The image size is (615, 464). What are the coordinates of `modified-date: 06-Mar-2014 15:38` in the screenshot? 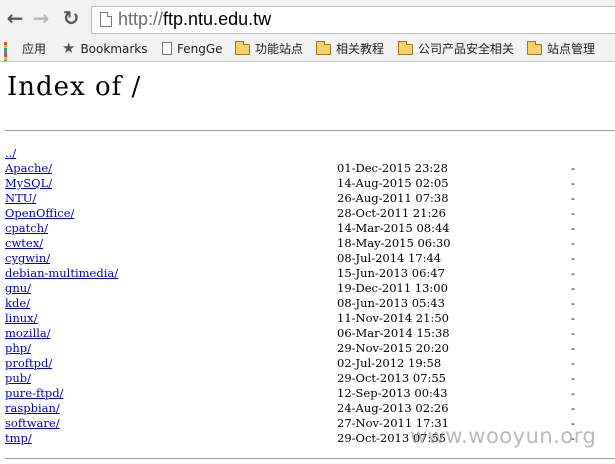 It's located at (393, 333).